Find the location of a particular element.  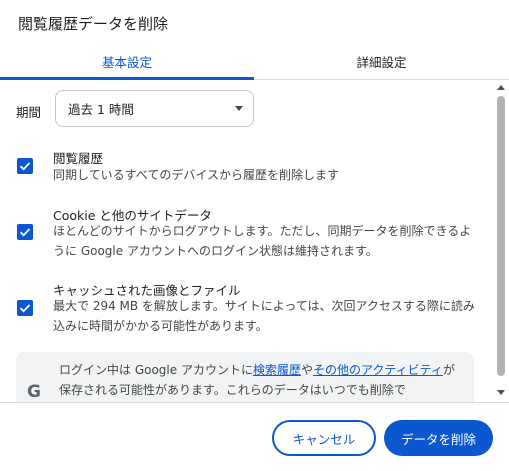

info-text-part: や is located at coordinates (306, 370).